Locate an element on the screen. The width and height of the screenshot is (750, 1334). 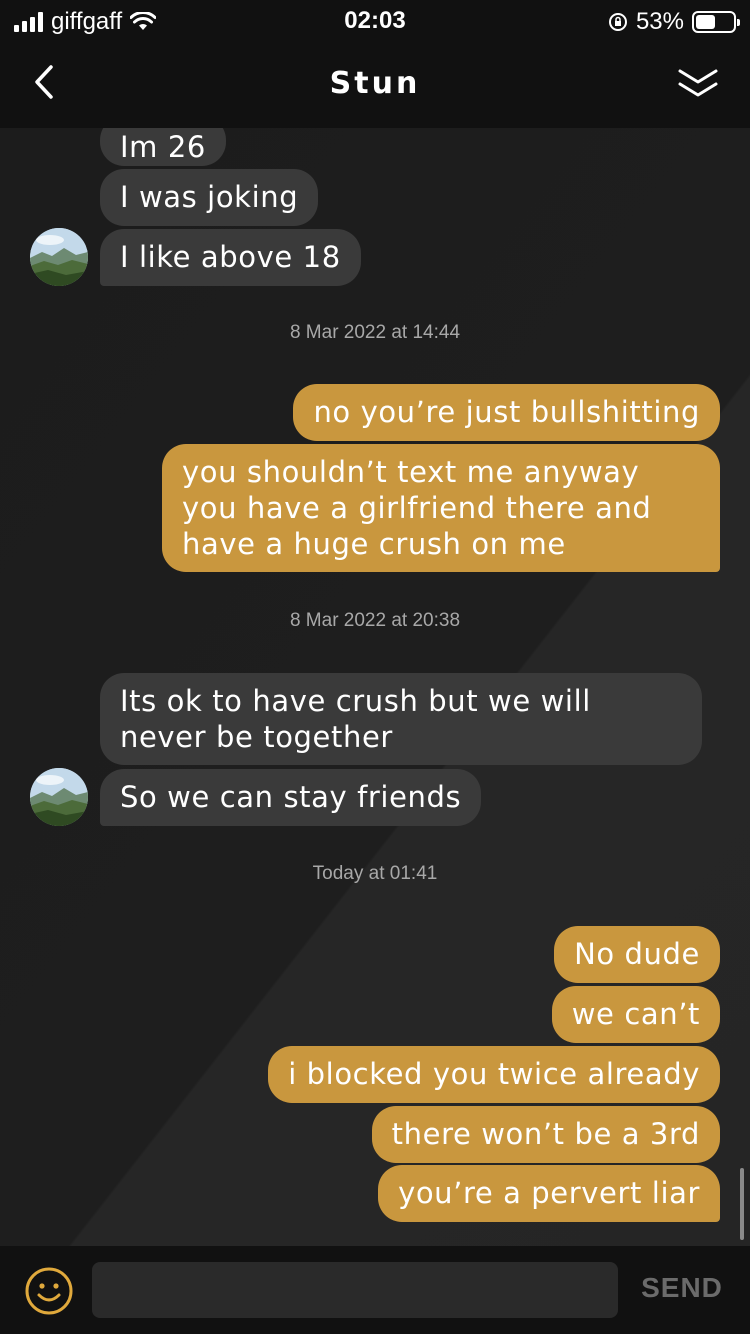
message-input is located at coordinates (355, 1290).